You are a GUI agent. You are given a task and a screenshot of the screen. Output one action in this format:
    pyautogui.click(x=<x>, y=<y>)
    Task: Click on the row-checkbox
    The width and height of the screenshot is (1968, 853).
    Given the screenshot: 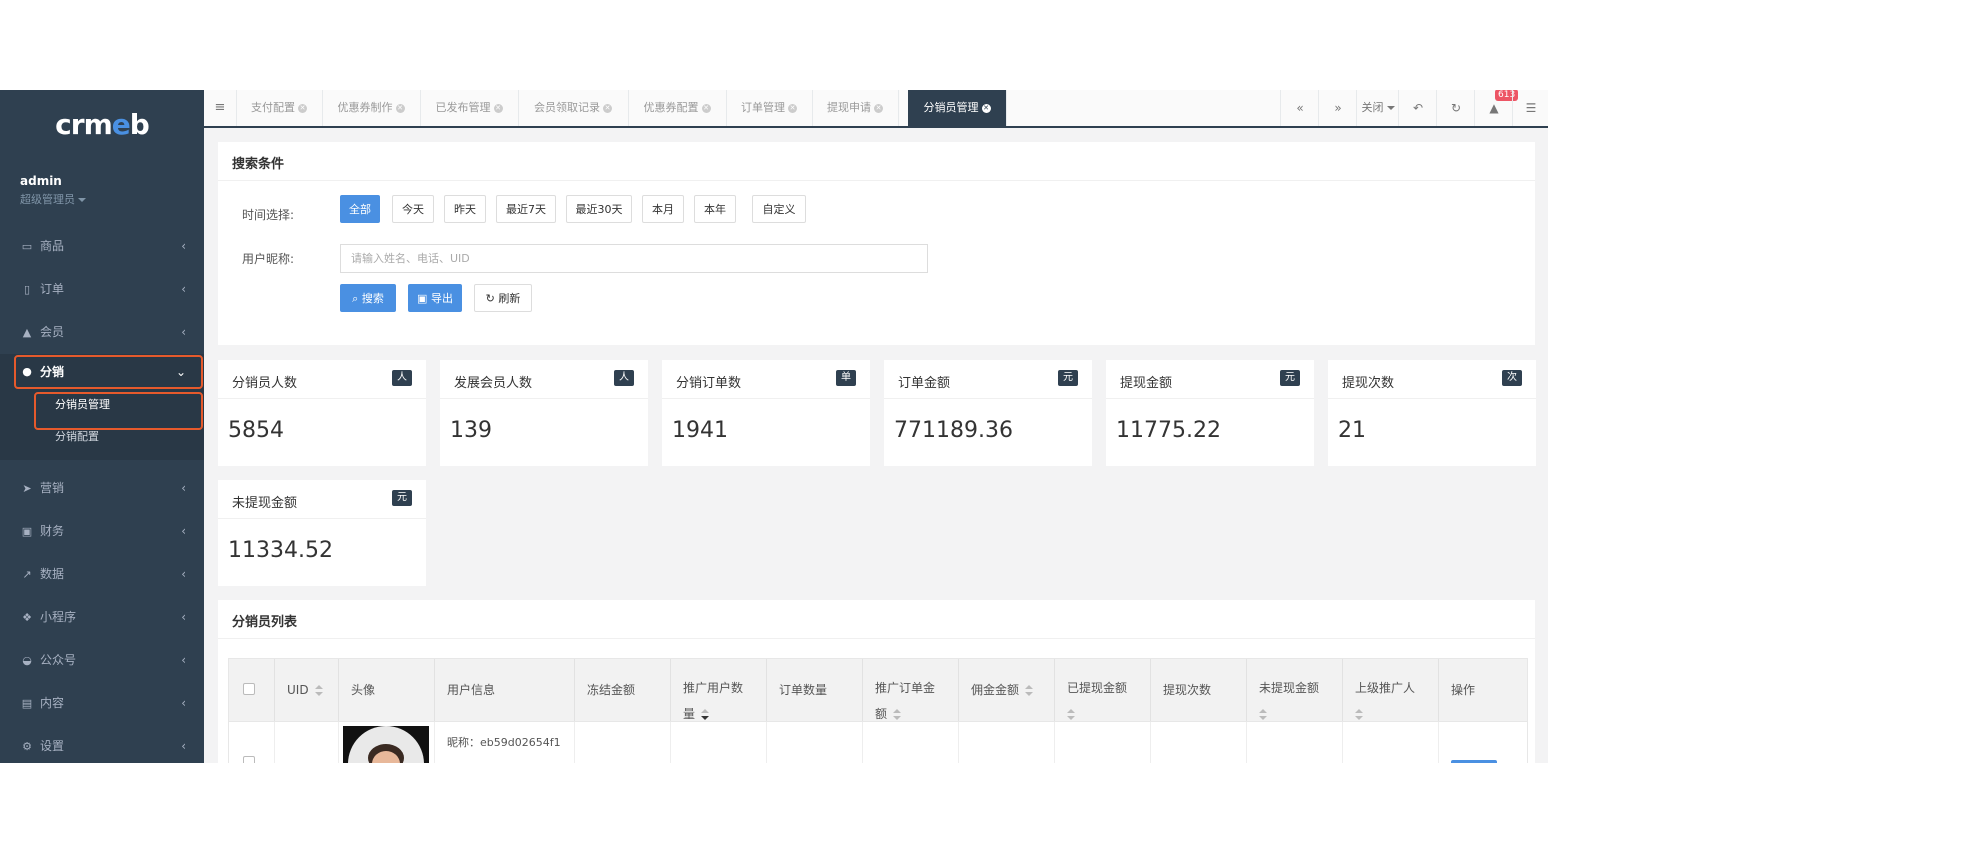 What is the action you would take?
    pyautogui.click(x=249, y=759)
    